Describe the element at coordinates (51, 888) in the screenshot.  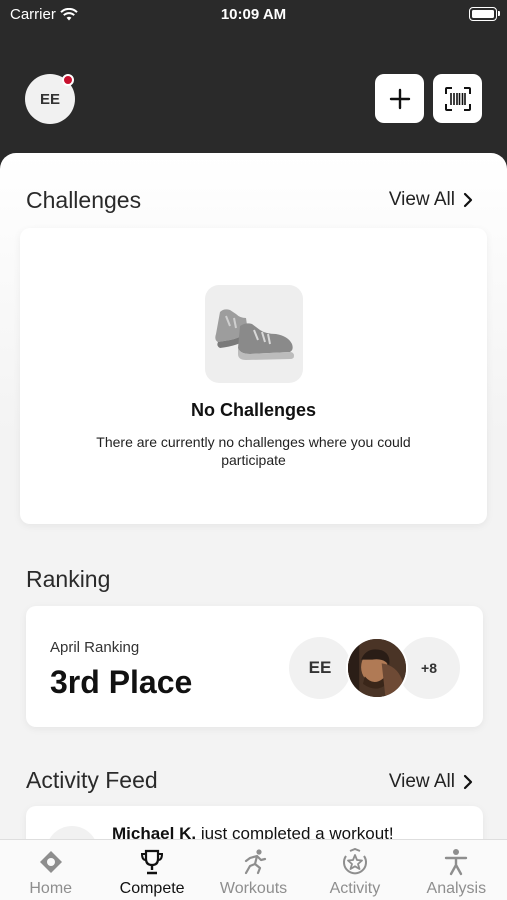
I see `tab-label: Home` at that location.